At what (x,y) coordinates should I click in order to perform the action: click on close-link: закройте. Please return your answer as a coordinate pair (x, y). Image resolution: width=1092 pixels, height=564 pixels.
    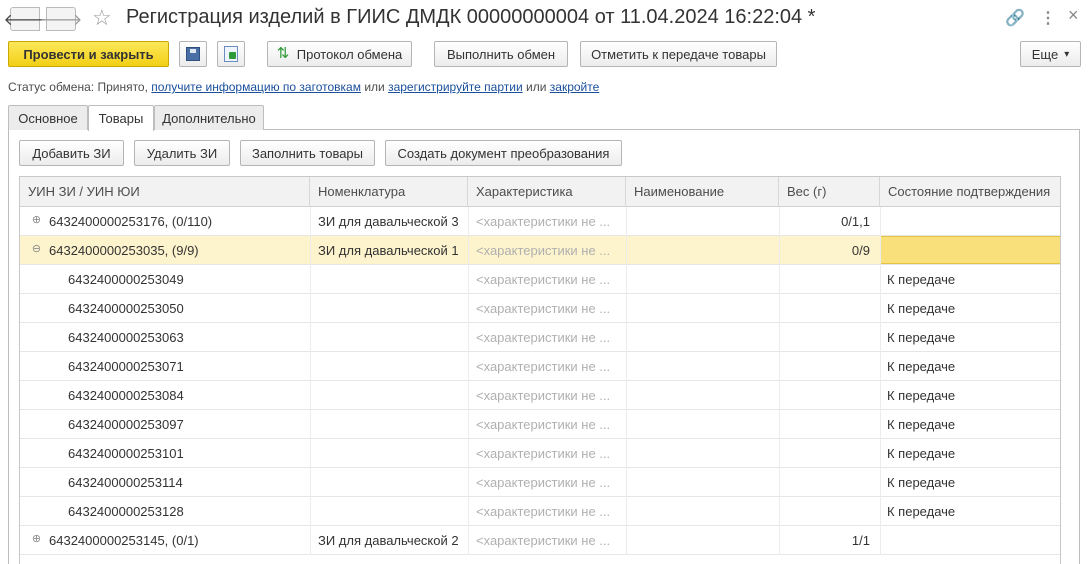
    Looking at the image, I should click on (575, 87).